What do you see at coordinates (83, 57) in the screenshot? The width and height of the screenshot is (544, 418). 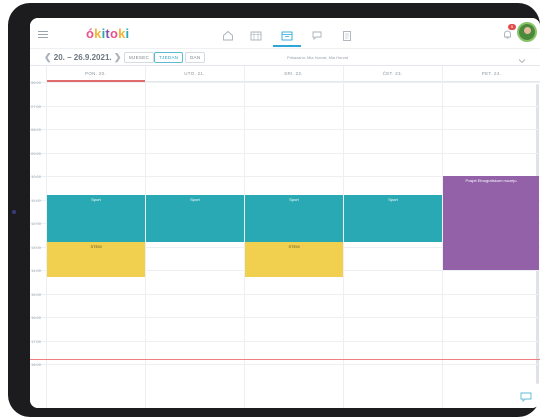 I see `date-range: ❮ 20. – 26.9.2021. ❯` at bounding box center [83, 57].